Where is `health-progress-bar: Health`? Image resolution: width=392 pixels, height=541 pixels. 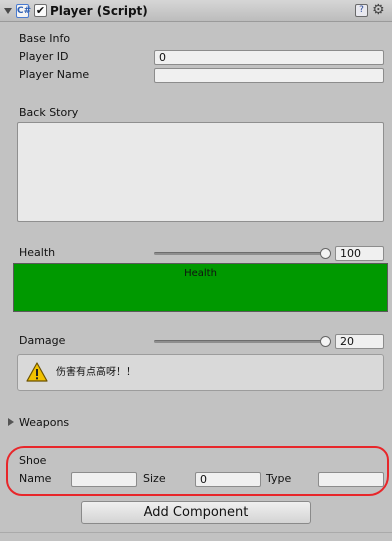 health-progress-bar: Health is located at coordinates (200, 287).